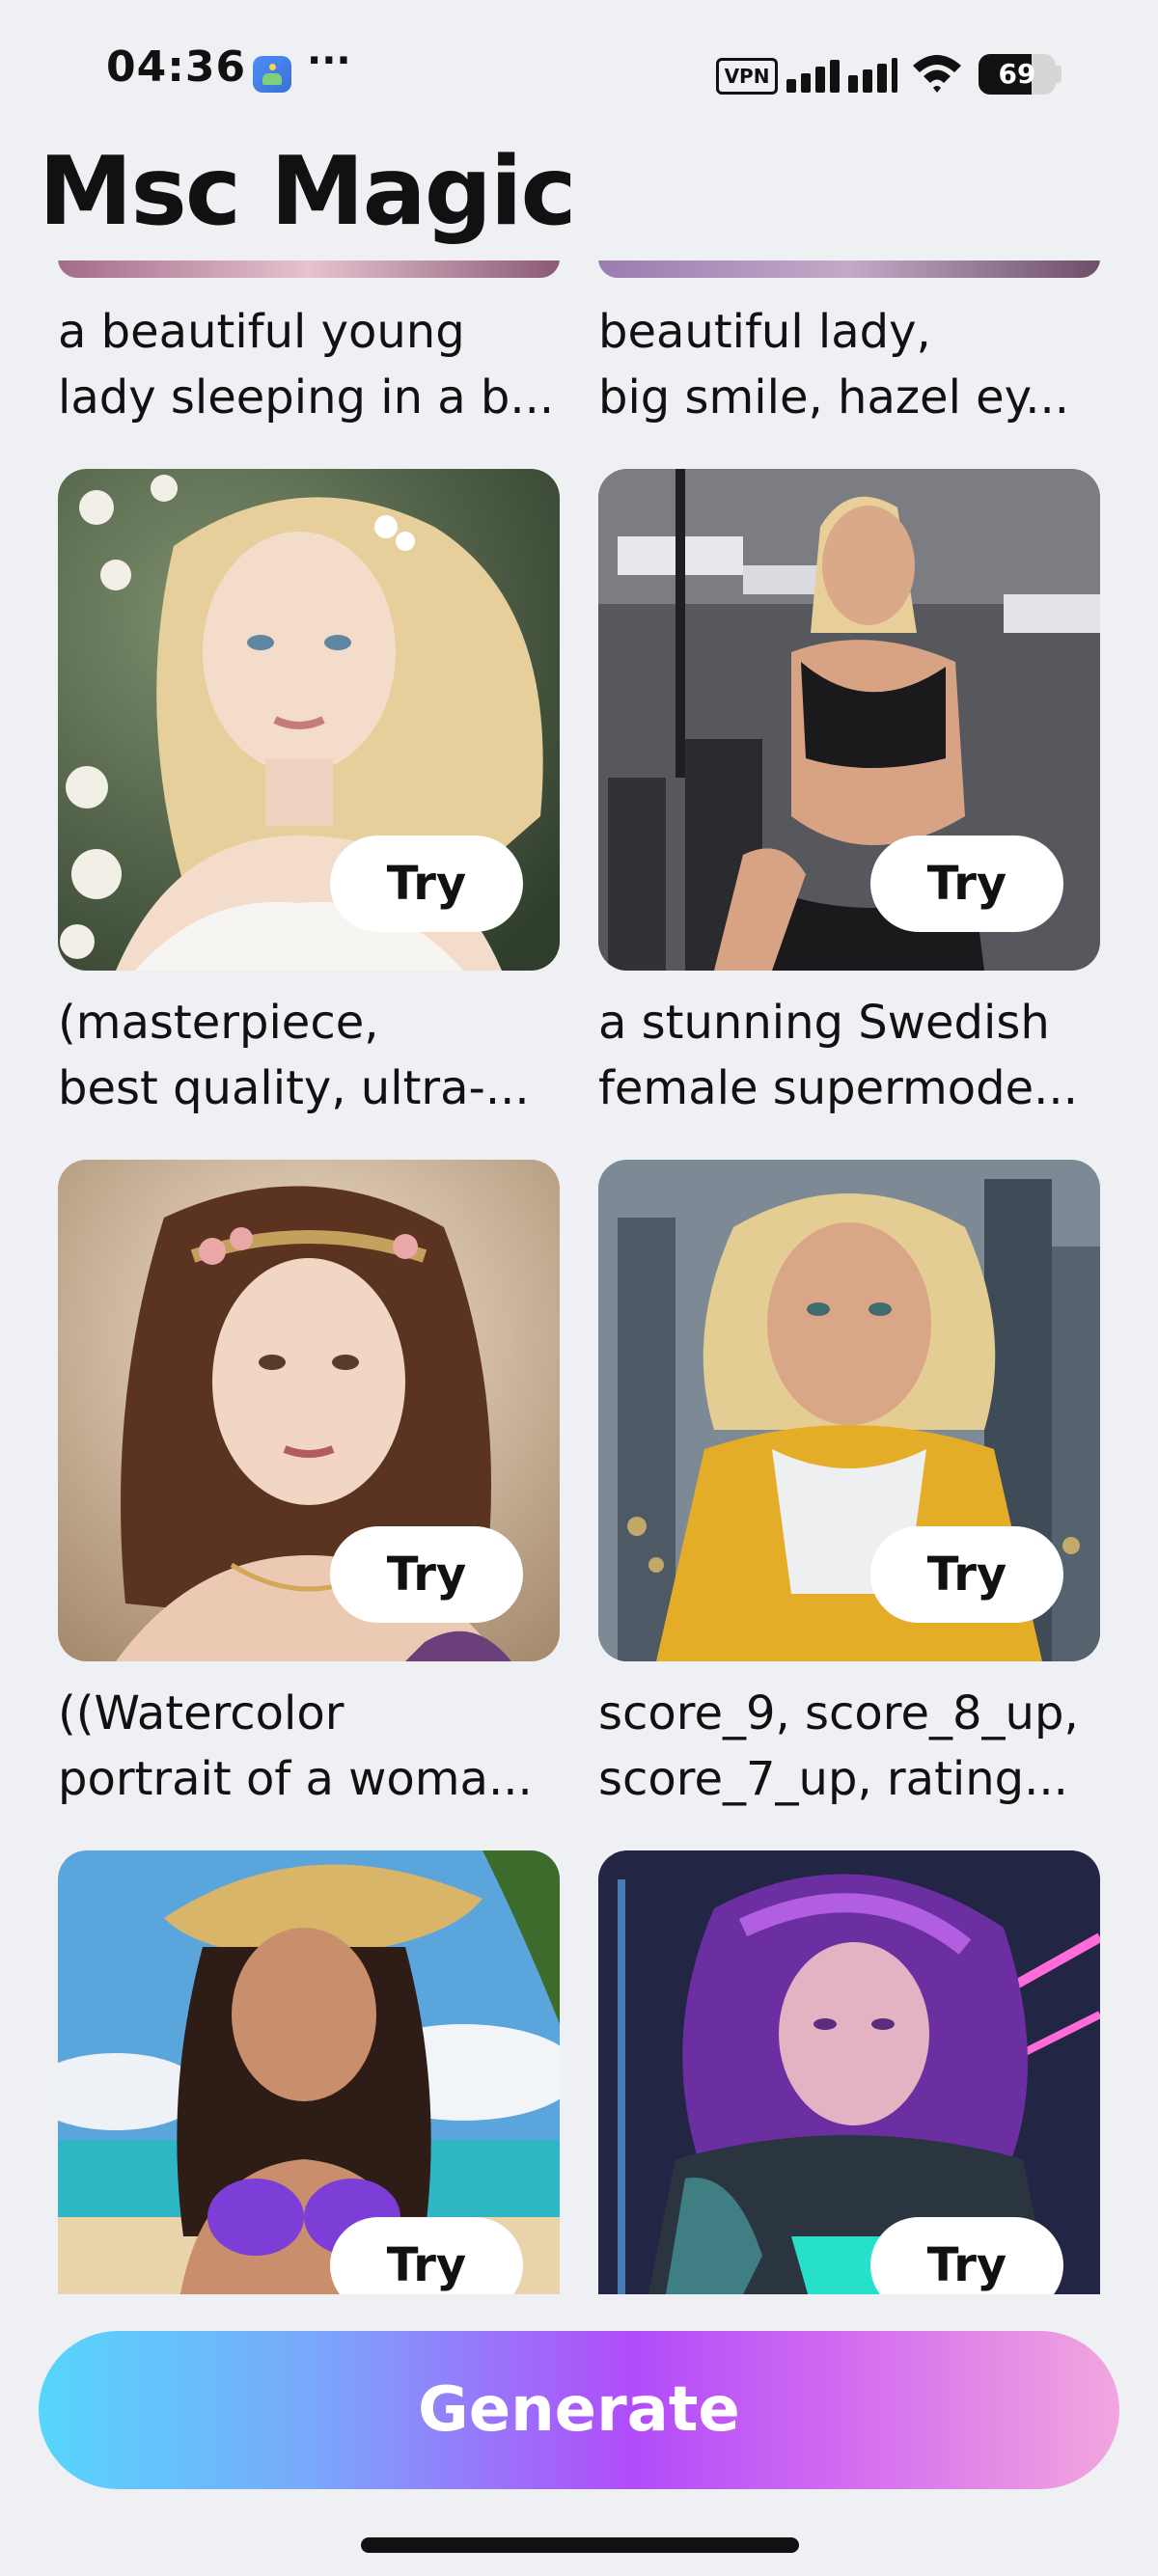 Image resolution: width=1158 pixels, height=2576 pixels. Describe the element at coordinates (747, 77) in the screenshot. I see `vpn-icon: VPN` at that location.